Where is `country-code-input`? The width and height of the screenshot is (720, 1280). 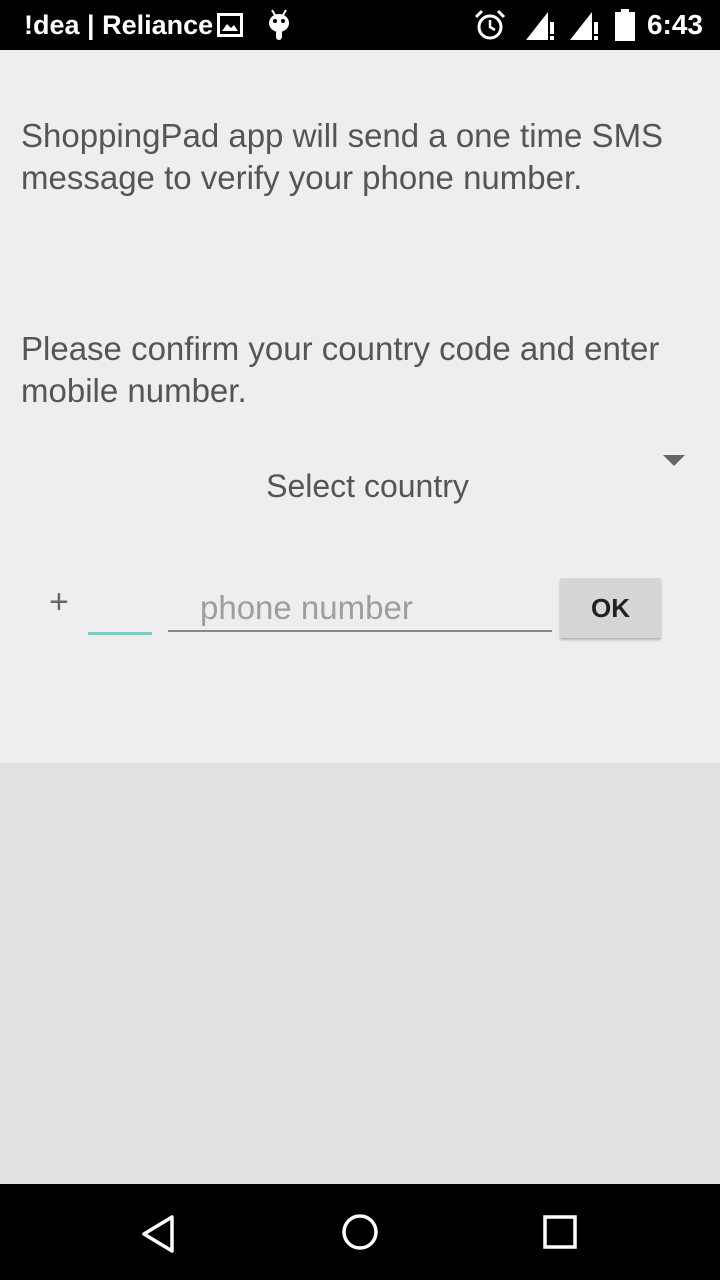
country-code-input is located at coordinates (120, 612).